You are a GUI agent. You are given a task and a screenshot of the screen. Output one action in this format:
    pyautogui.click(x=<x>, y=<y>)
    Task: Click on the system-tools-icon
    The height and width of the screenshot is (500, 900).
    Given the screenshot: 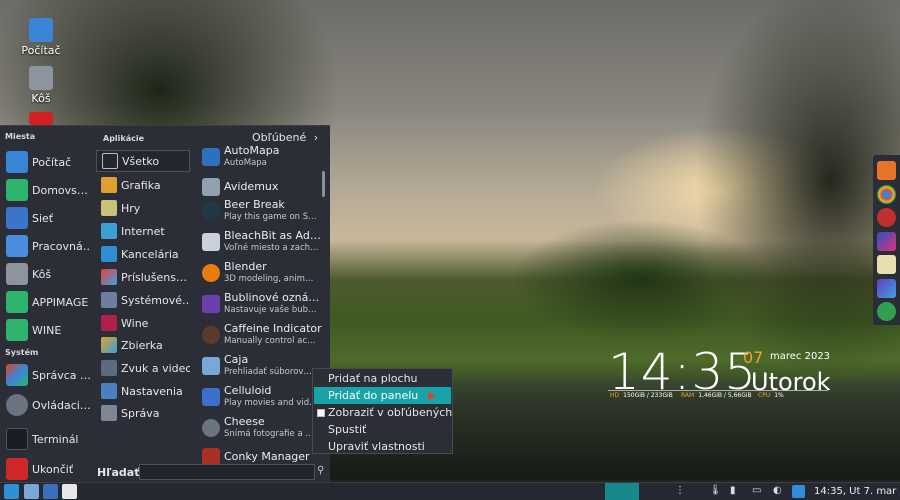 What is the action you would take?
    pyautogui.click(x=109, y=300)
    